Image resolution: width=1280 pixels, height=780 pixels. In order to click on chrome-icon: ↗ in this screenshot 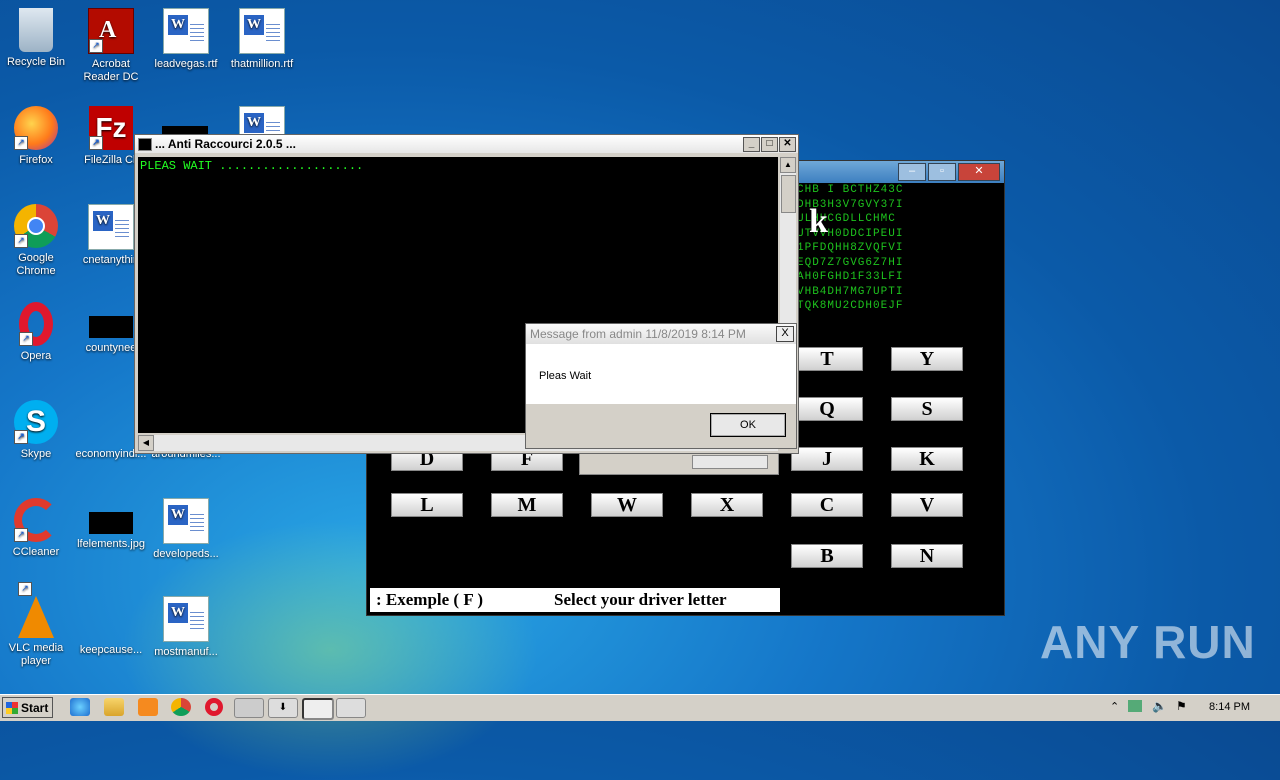, I will do `click(36, 226)`.